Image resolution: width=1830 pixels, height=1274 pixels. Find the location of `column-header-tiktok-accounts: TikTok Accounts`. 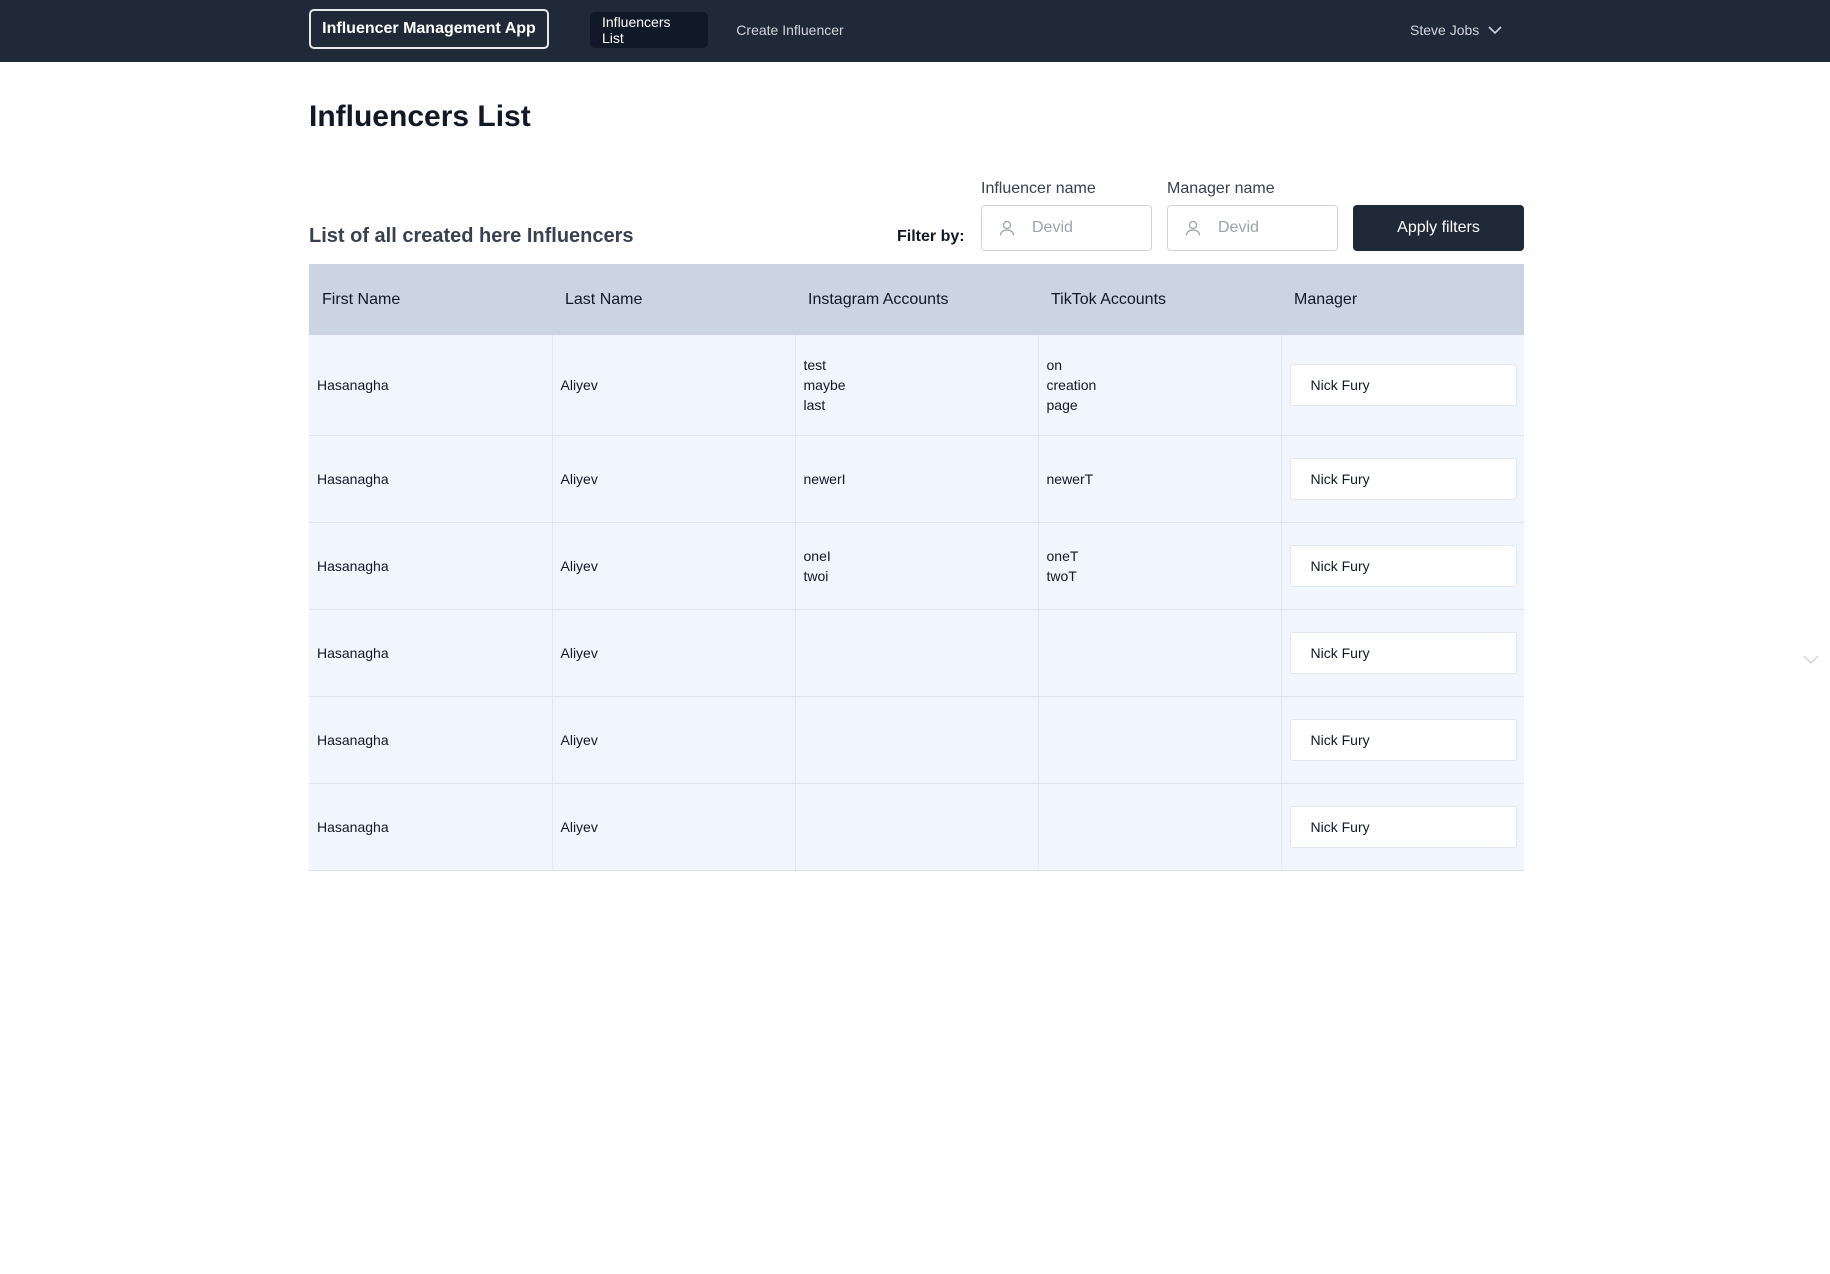

column-header-tiktok-accounts: TikTok Accounts is located at coordinates (1159, 299).